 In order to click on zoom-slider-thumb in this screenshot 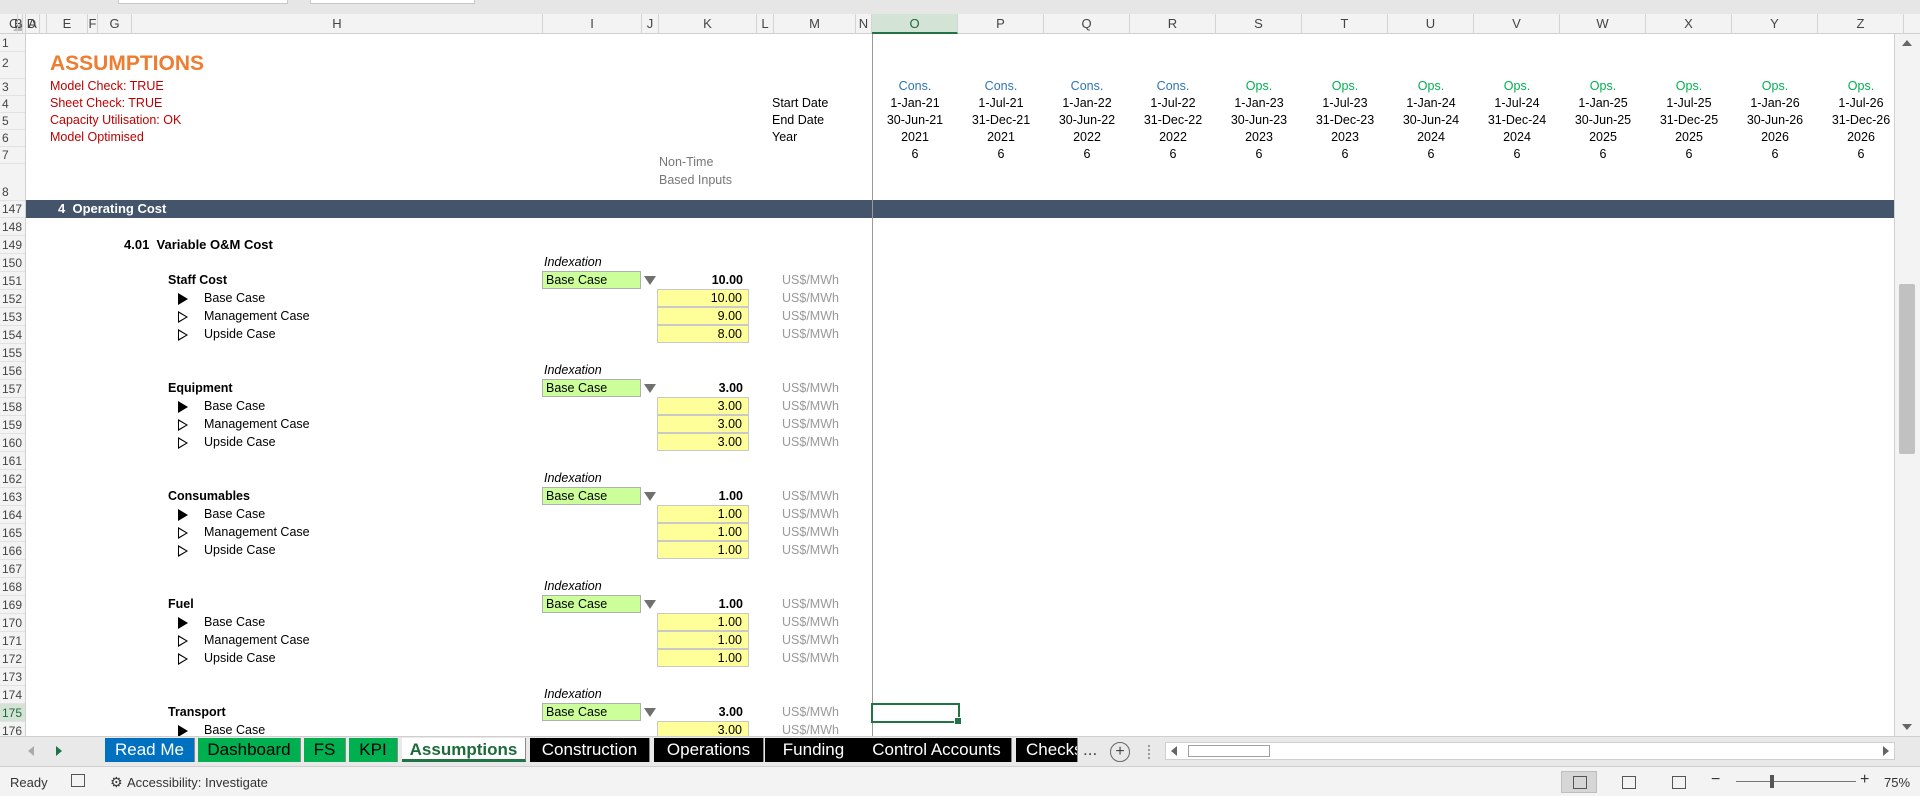, I will do `click(1772, 781)`.